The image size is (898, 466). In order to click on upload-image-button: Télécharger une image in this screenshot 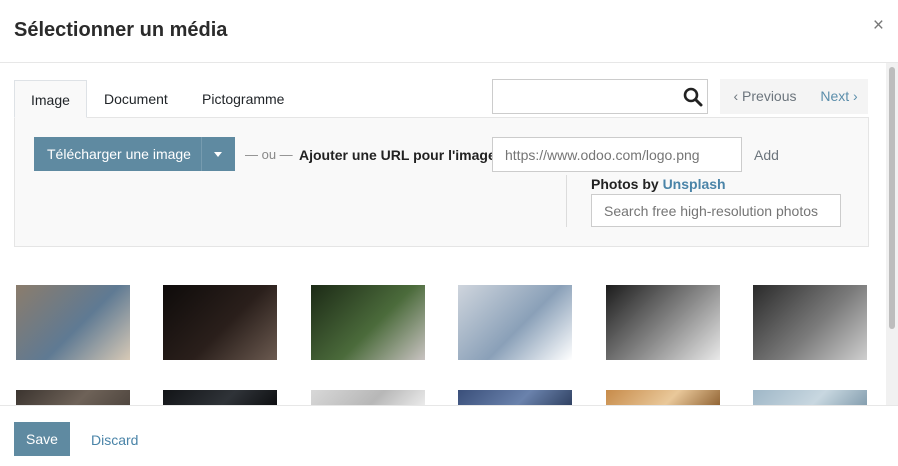, I will do `click(134, 154)`.